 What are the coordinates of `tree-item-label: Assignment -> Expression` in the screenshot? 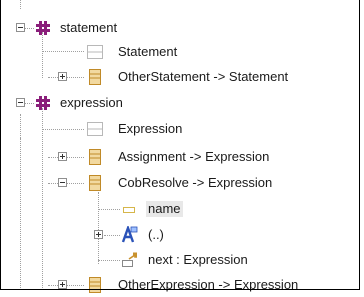 It's located at (194, 156).